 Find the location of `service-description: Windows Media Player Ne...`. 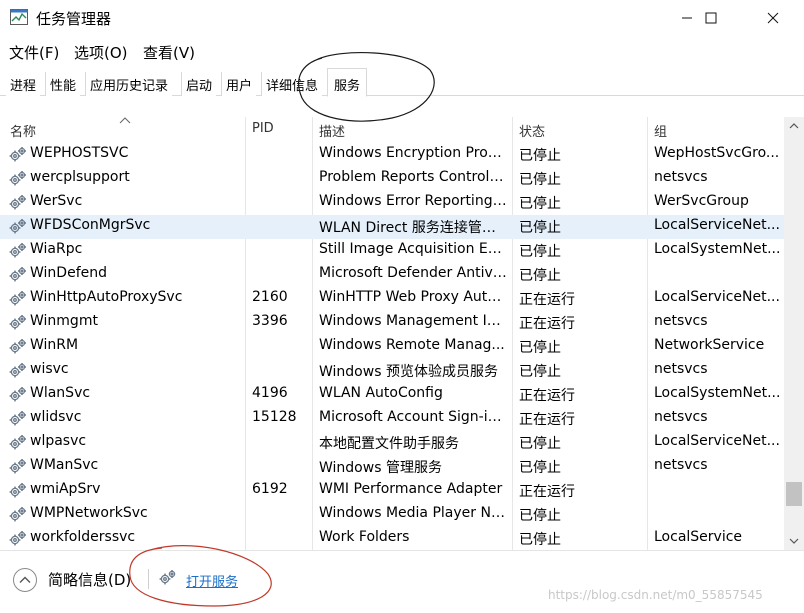

service-description: Windows Media Player Ne... is located at coordinates (413, 513).